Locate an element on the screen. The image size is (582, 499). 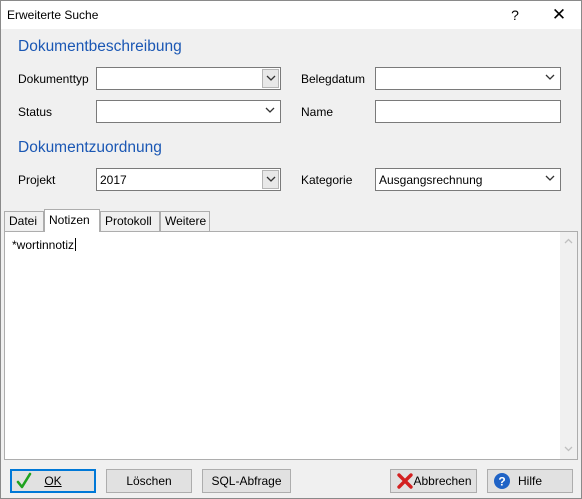
notes-scrollbar is located at coordinates (568, 345).